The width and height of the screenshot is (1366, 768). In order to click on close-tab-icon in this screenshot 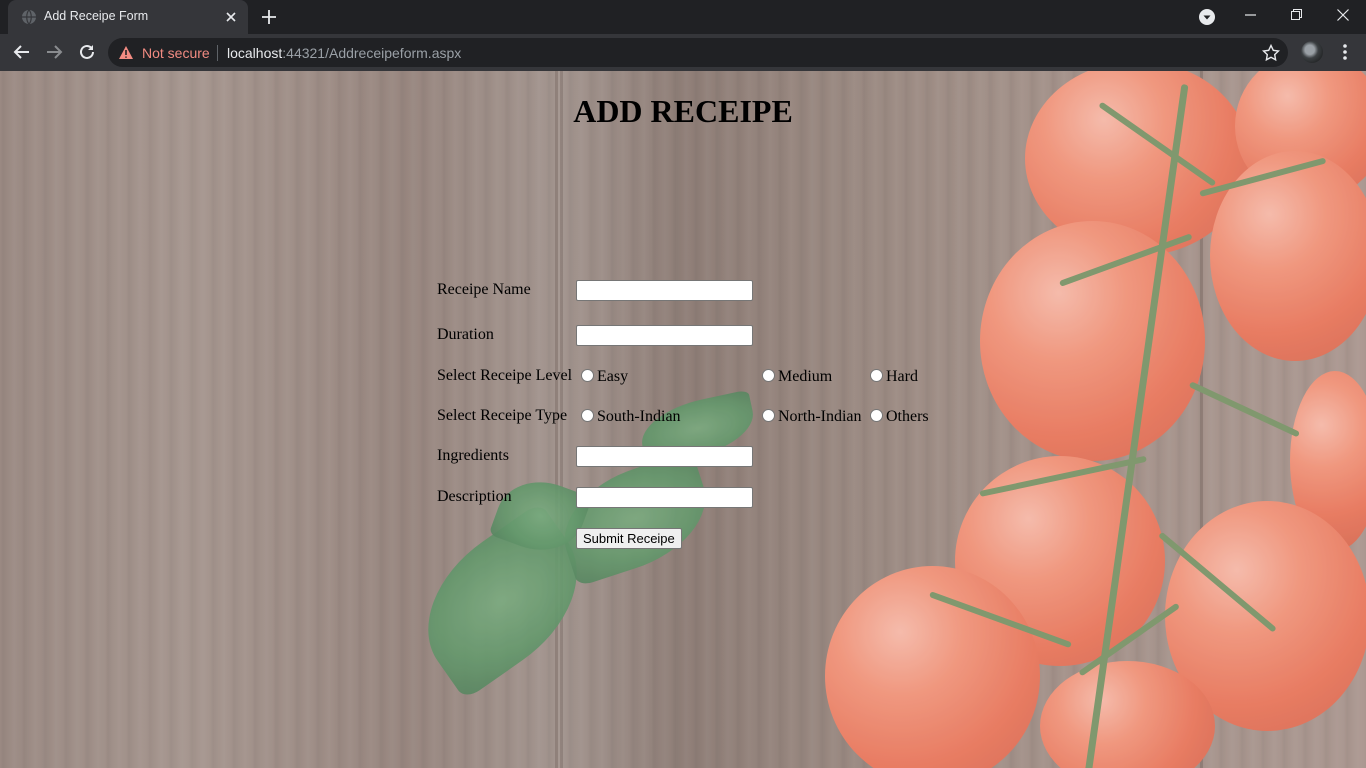, I will do `click(231, 17)`.